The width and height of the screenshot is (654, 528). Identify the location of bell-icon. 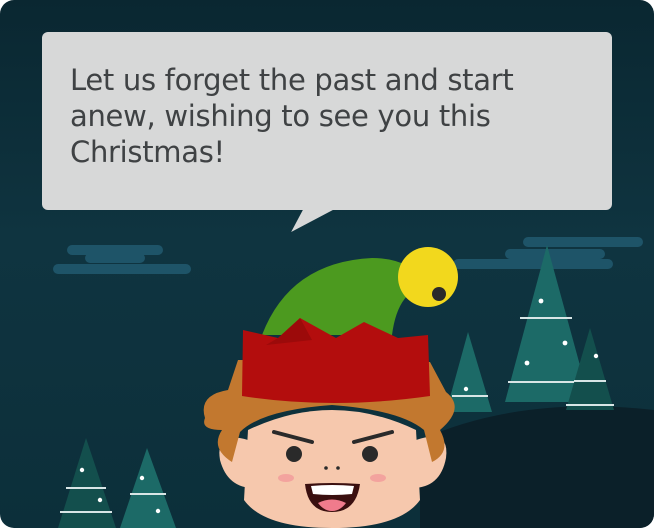
(428, 277).